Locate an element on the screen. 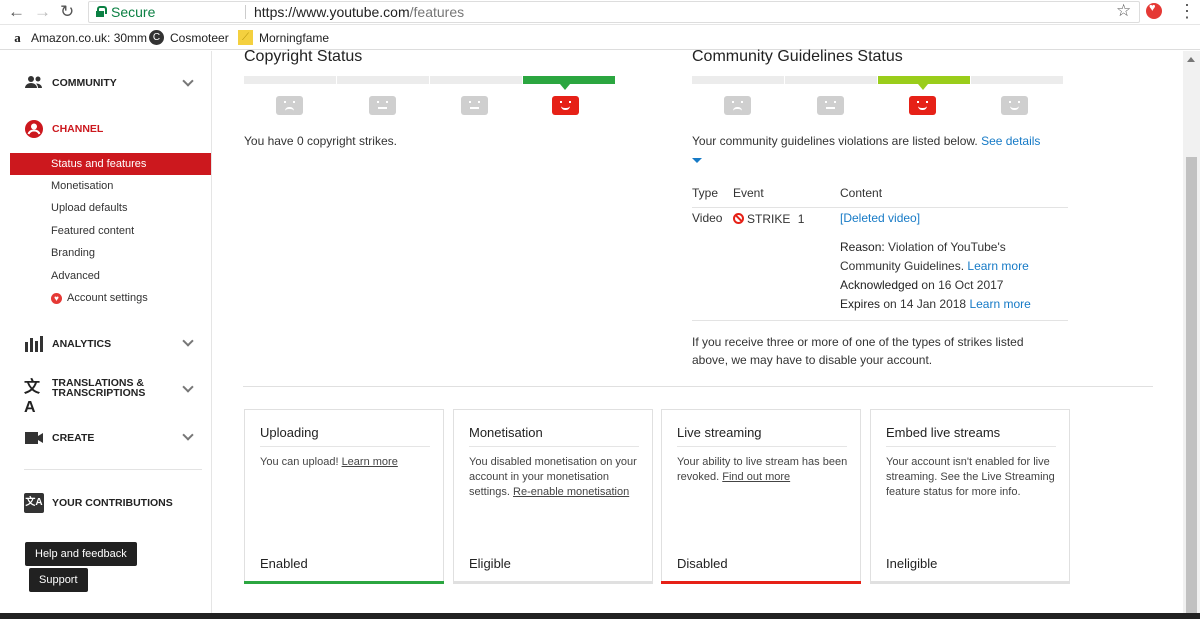 Image resolution: width=1200 pixels, height=619 pixels. sidebar-analytics: ANALYTICS is located at coordinates (67, 344).